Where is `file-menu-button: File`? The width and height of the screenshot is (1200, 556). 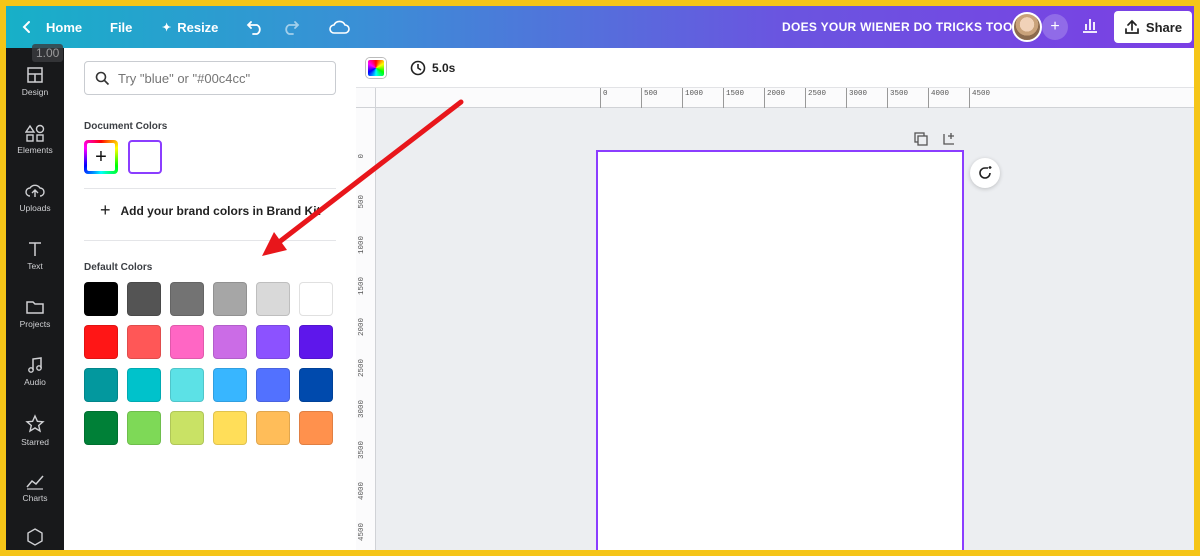 file-menu-button: File is located at coordinates (121, 27).